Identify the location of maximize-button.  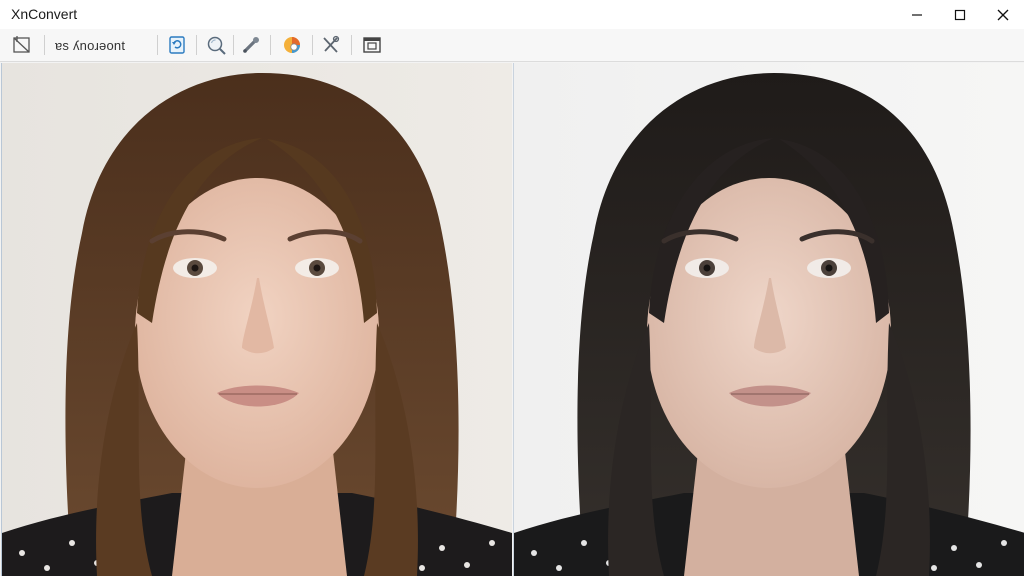
(959, 14).